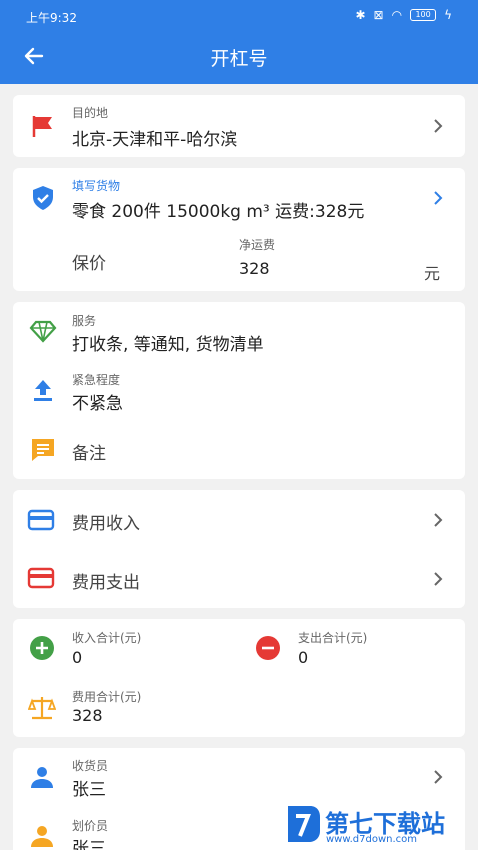 The height and width of the screenshot is (850, 478). What do you see at coordinates (254, 268) in the screenshot?
I see `net-freight-input: 328` at bounding box center [254, 268].